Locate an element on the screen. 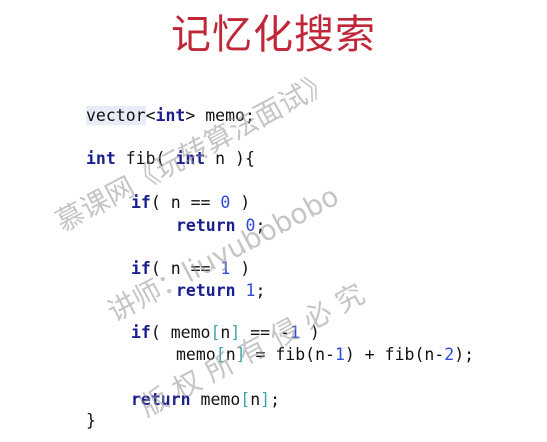  closing-brace: } is located at coordinates (91, 420).